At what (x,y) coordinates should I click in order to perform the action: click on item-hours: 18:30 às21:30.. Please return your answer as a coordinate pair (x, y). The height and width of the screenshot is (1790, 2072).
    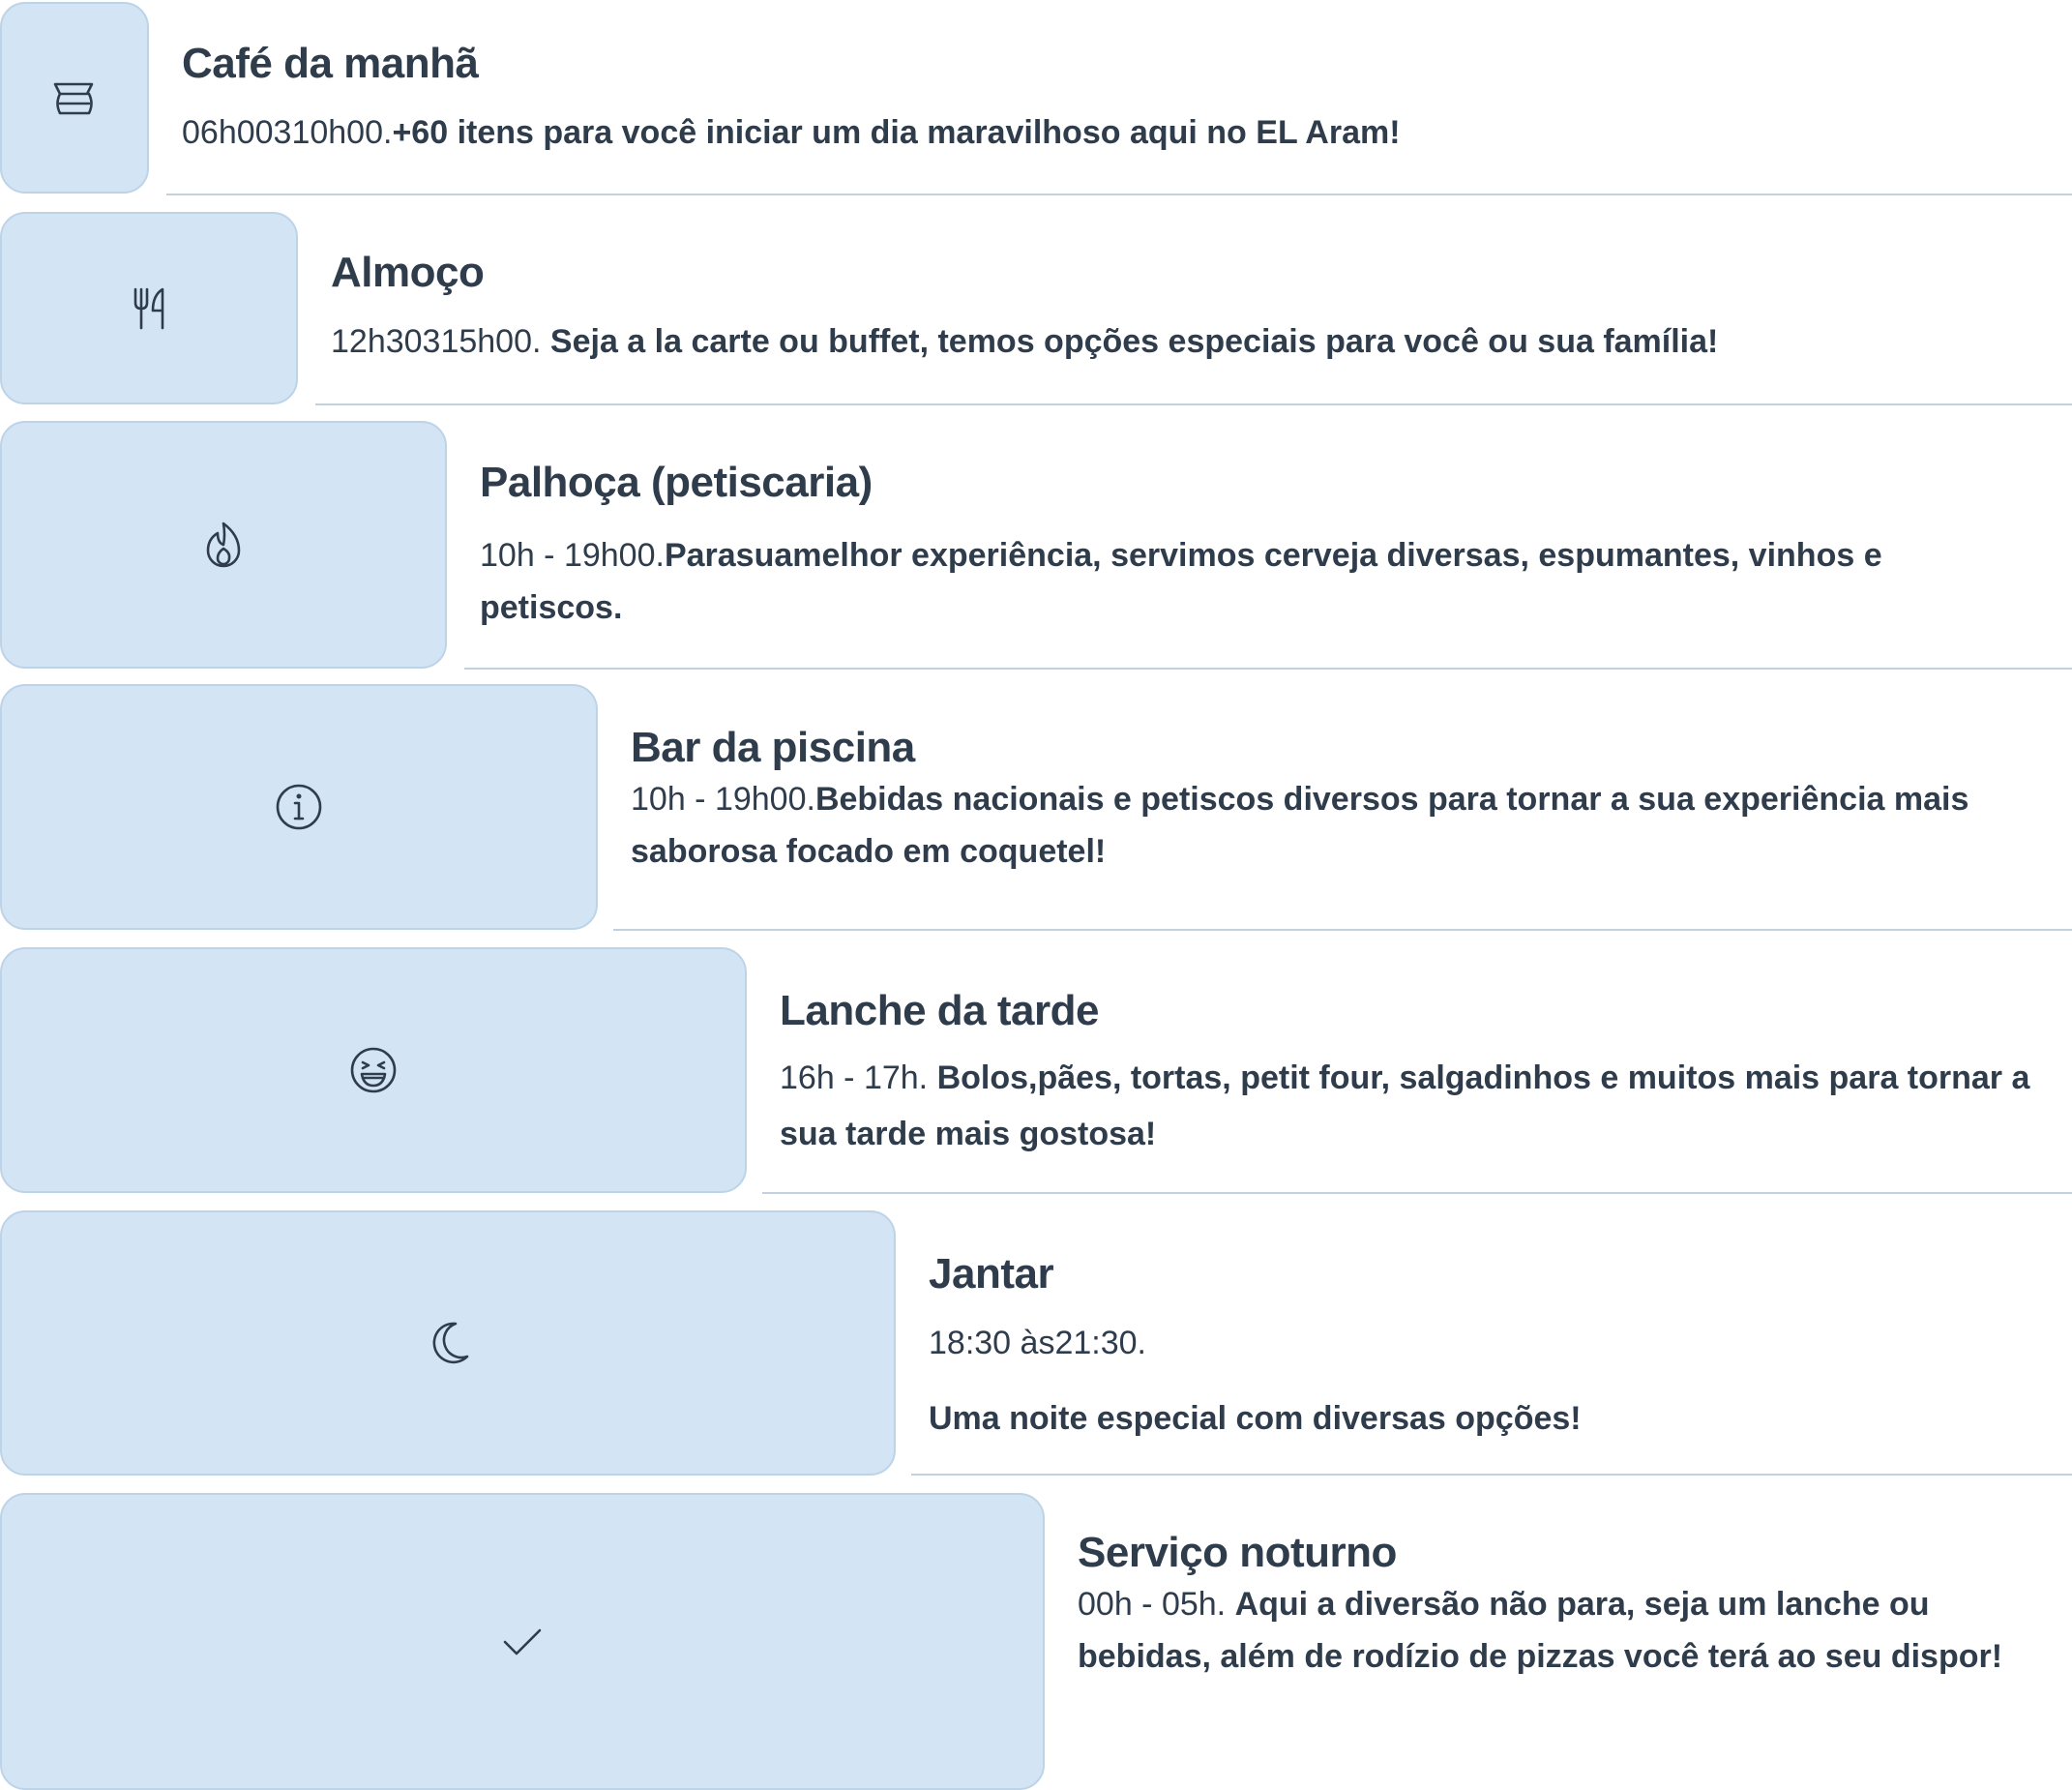
    Looking at the image, I should click on (1037, 1343).